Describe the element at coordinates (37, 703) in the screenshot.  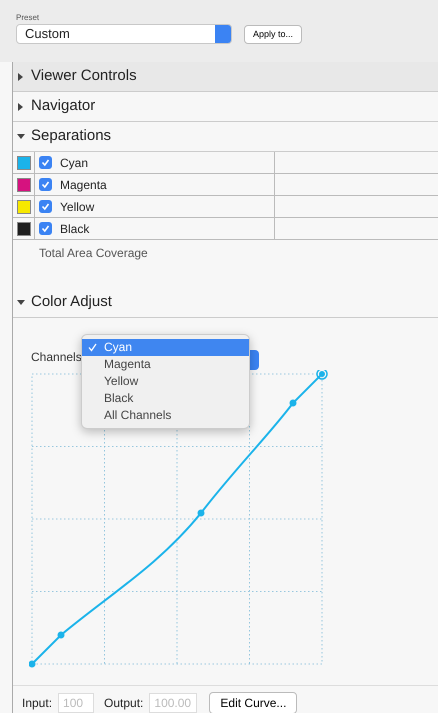
I see `input-label: Input:` at that location.